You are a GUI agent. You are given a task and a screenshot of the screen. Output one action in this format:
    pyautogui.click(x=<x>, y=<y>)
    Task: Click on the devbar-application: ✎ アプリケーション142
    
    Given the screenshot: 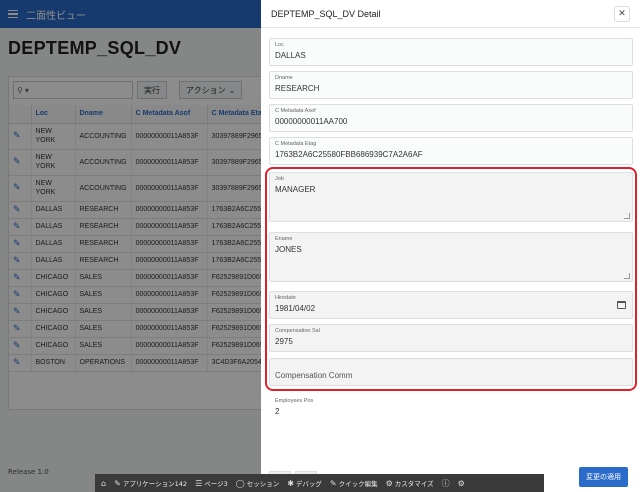 What is the action you would take?
    pyautogui.click(x=151, y=483)
    